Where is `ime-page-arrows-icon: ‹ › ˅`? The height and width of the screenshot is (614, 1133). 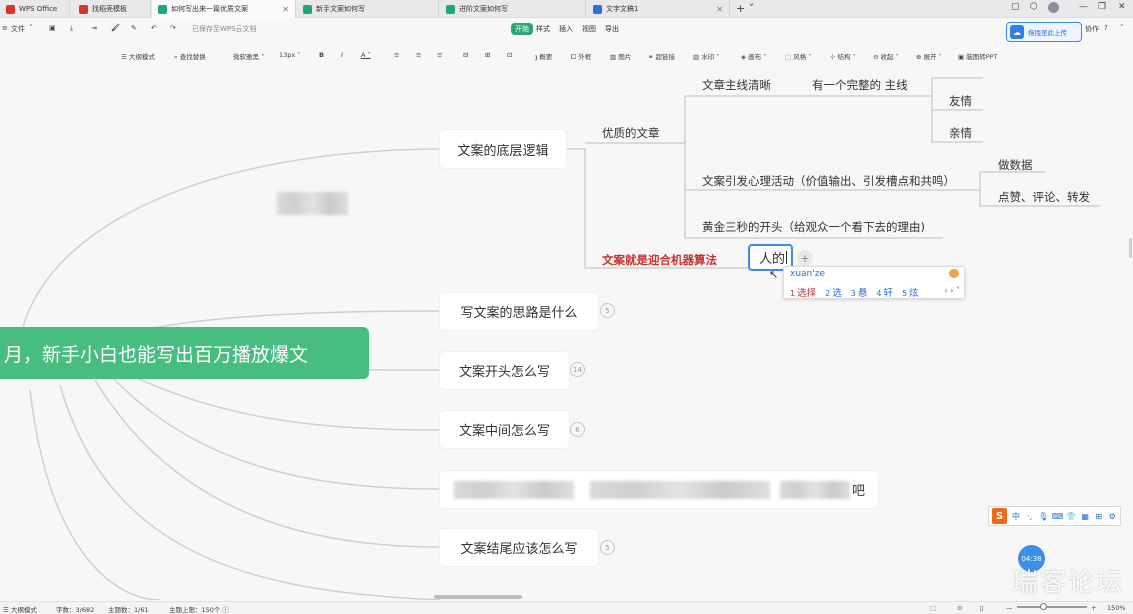 ime-page-arrows-icon: ‹ › ˅ is located at coordinates (952, 290).